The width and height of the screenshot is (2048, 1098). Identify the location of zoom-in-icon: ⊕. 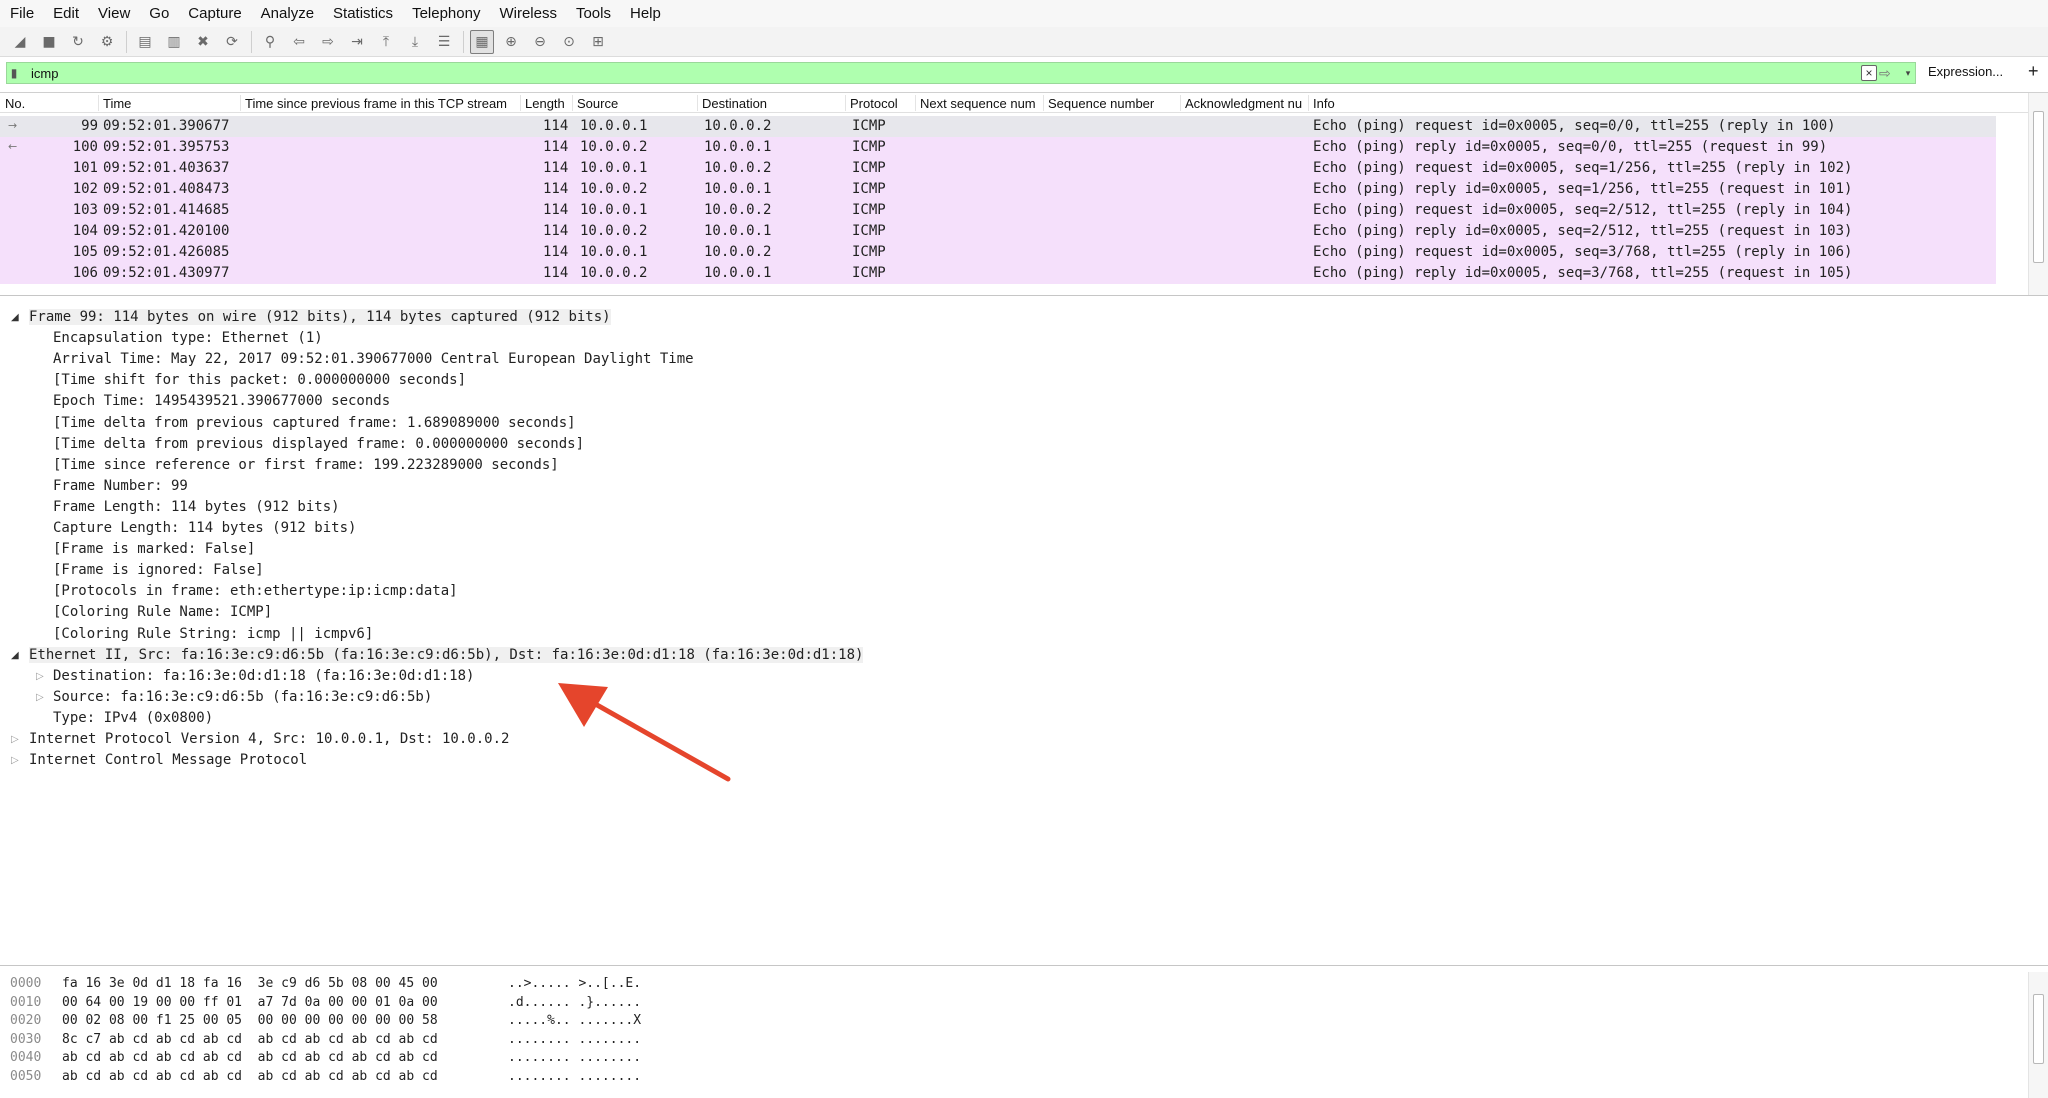
(511, 42).